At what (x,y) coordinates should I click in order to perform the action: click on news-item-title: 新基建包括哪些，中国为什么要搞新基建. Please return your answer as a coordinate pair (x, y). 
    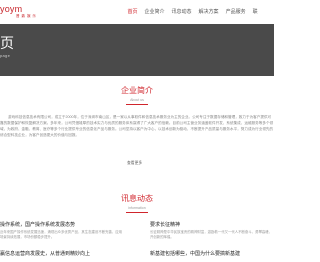
    Looking at the image, I should click on (195, 253).